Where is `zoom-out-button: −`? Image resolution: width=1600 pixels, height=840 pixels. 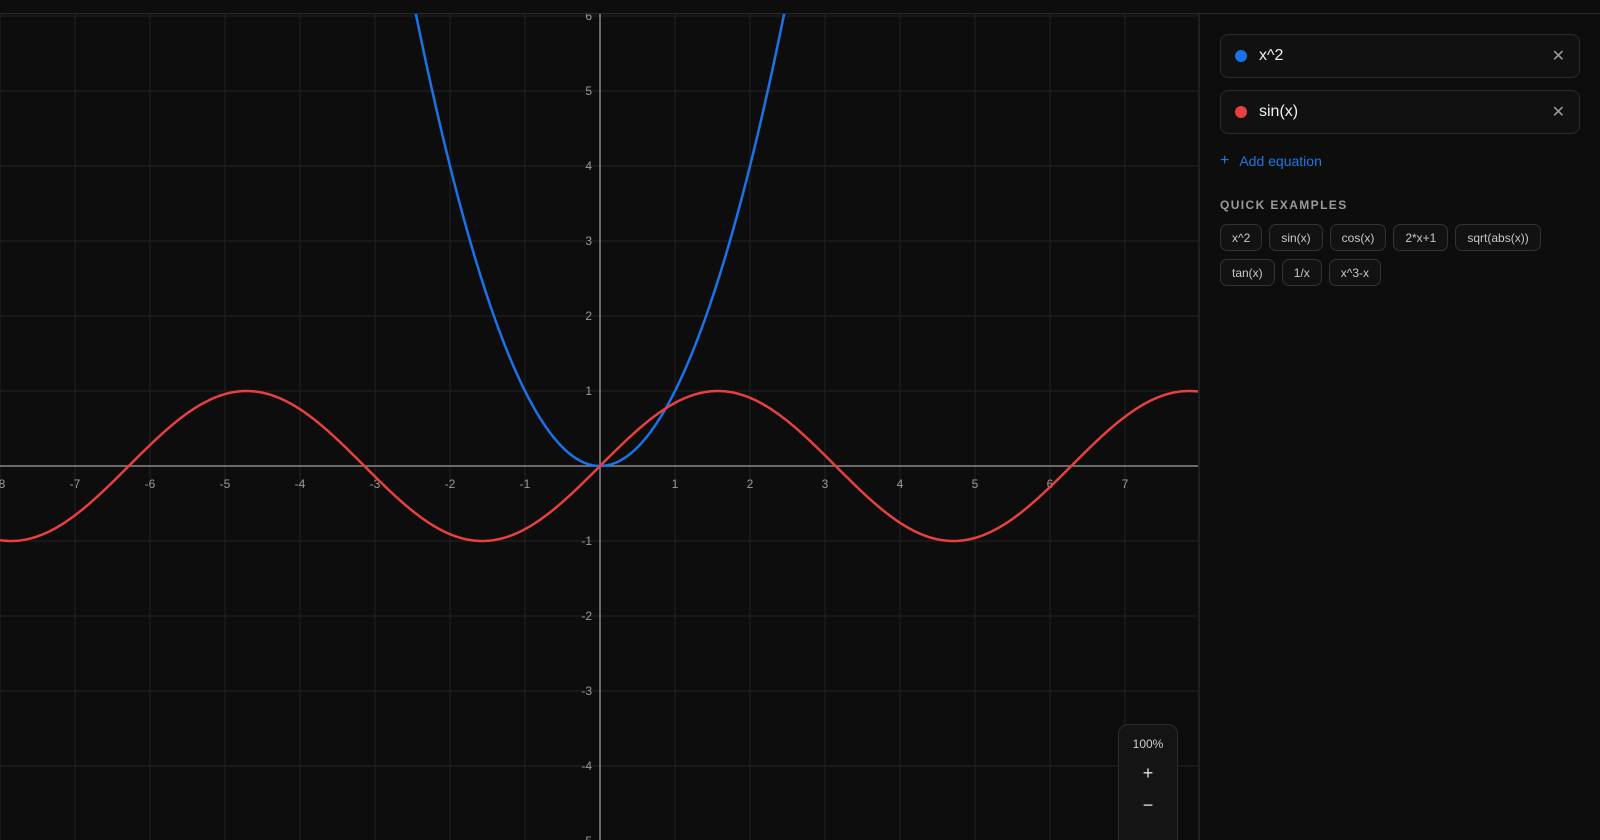 zoom-out-button: − is located at coordinates (1148, 805).